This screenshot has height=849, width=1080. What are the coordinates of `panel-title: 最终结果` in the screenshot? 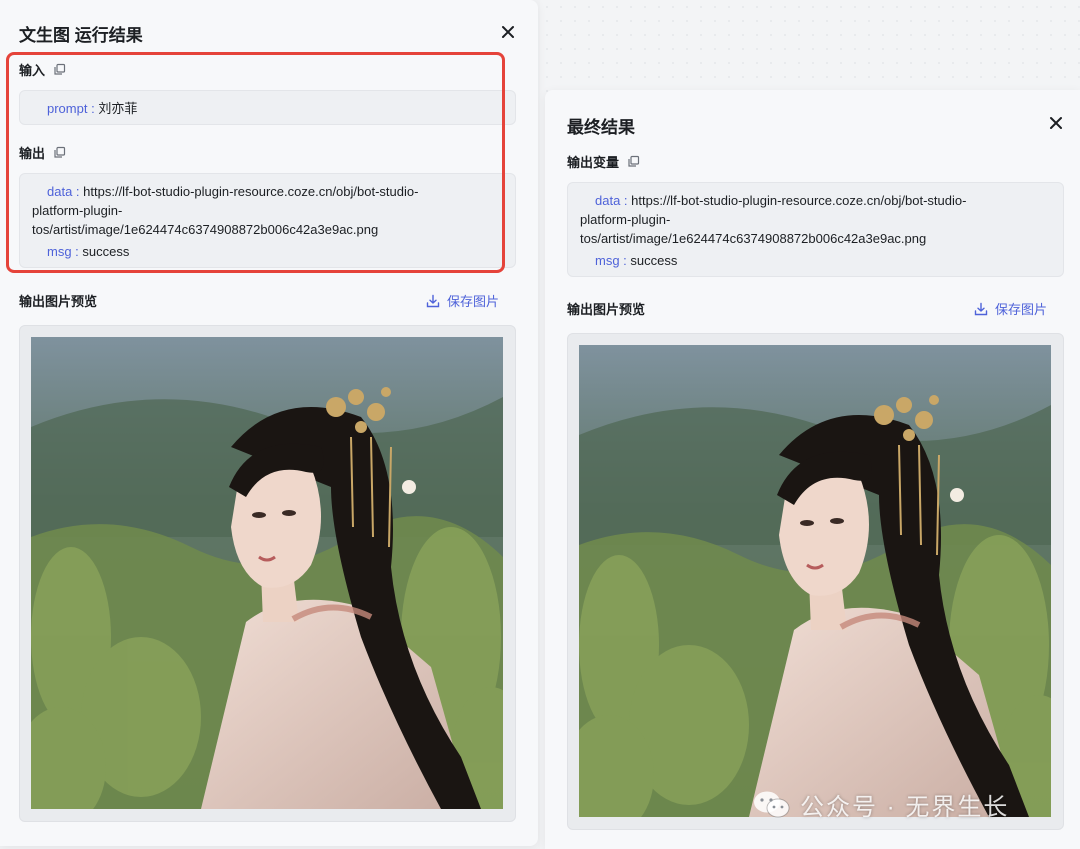 It's located at (601, 127).